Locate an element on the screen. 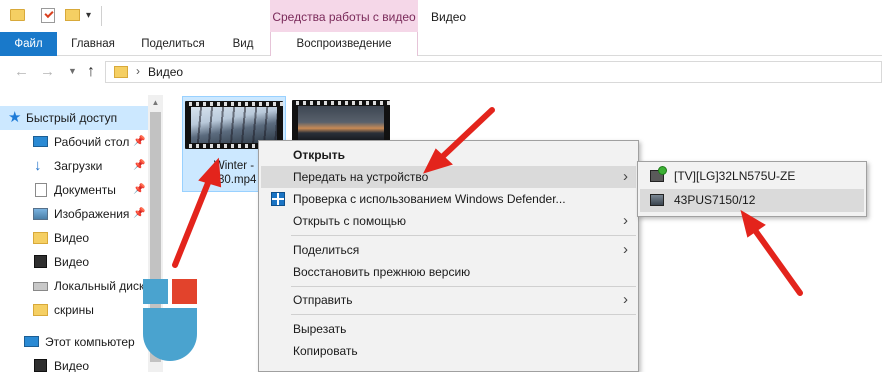 The width and height of the screenshot is (882, 372). menu-item-label: Отправить is located at coordinates (323, 300).